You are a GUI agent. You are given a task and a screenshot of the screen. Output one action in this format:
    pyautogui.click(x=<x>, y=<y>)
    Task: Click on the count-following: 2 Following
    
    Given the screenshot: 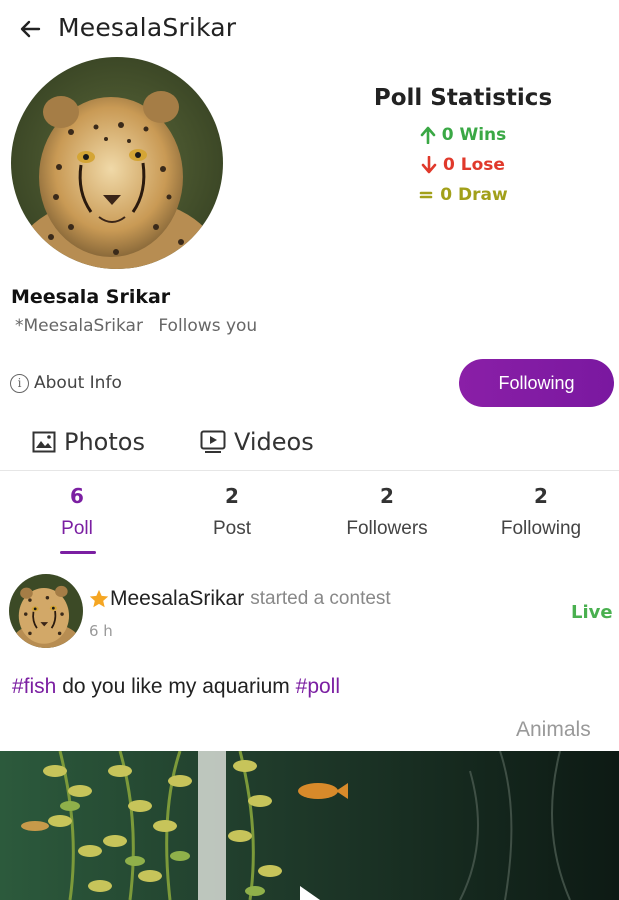 What is the action you would take?
    pyautogui.click(x=541, y=508)
    